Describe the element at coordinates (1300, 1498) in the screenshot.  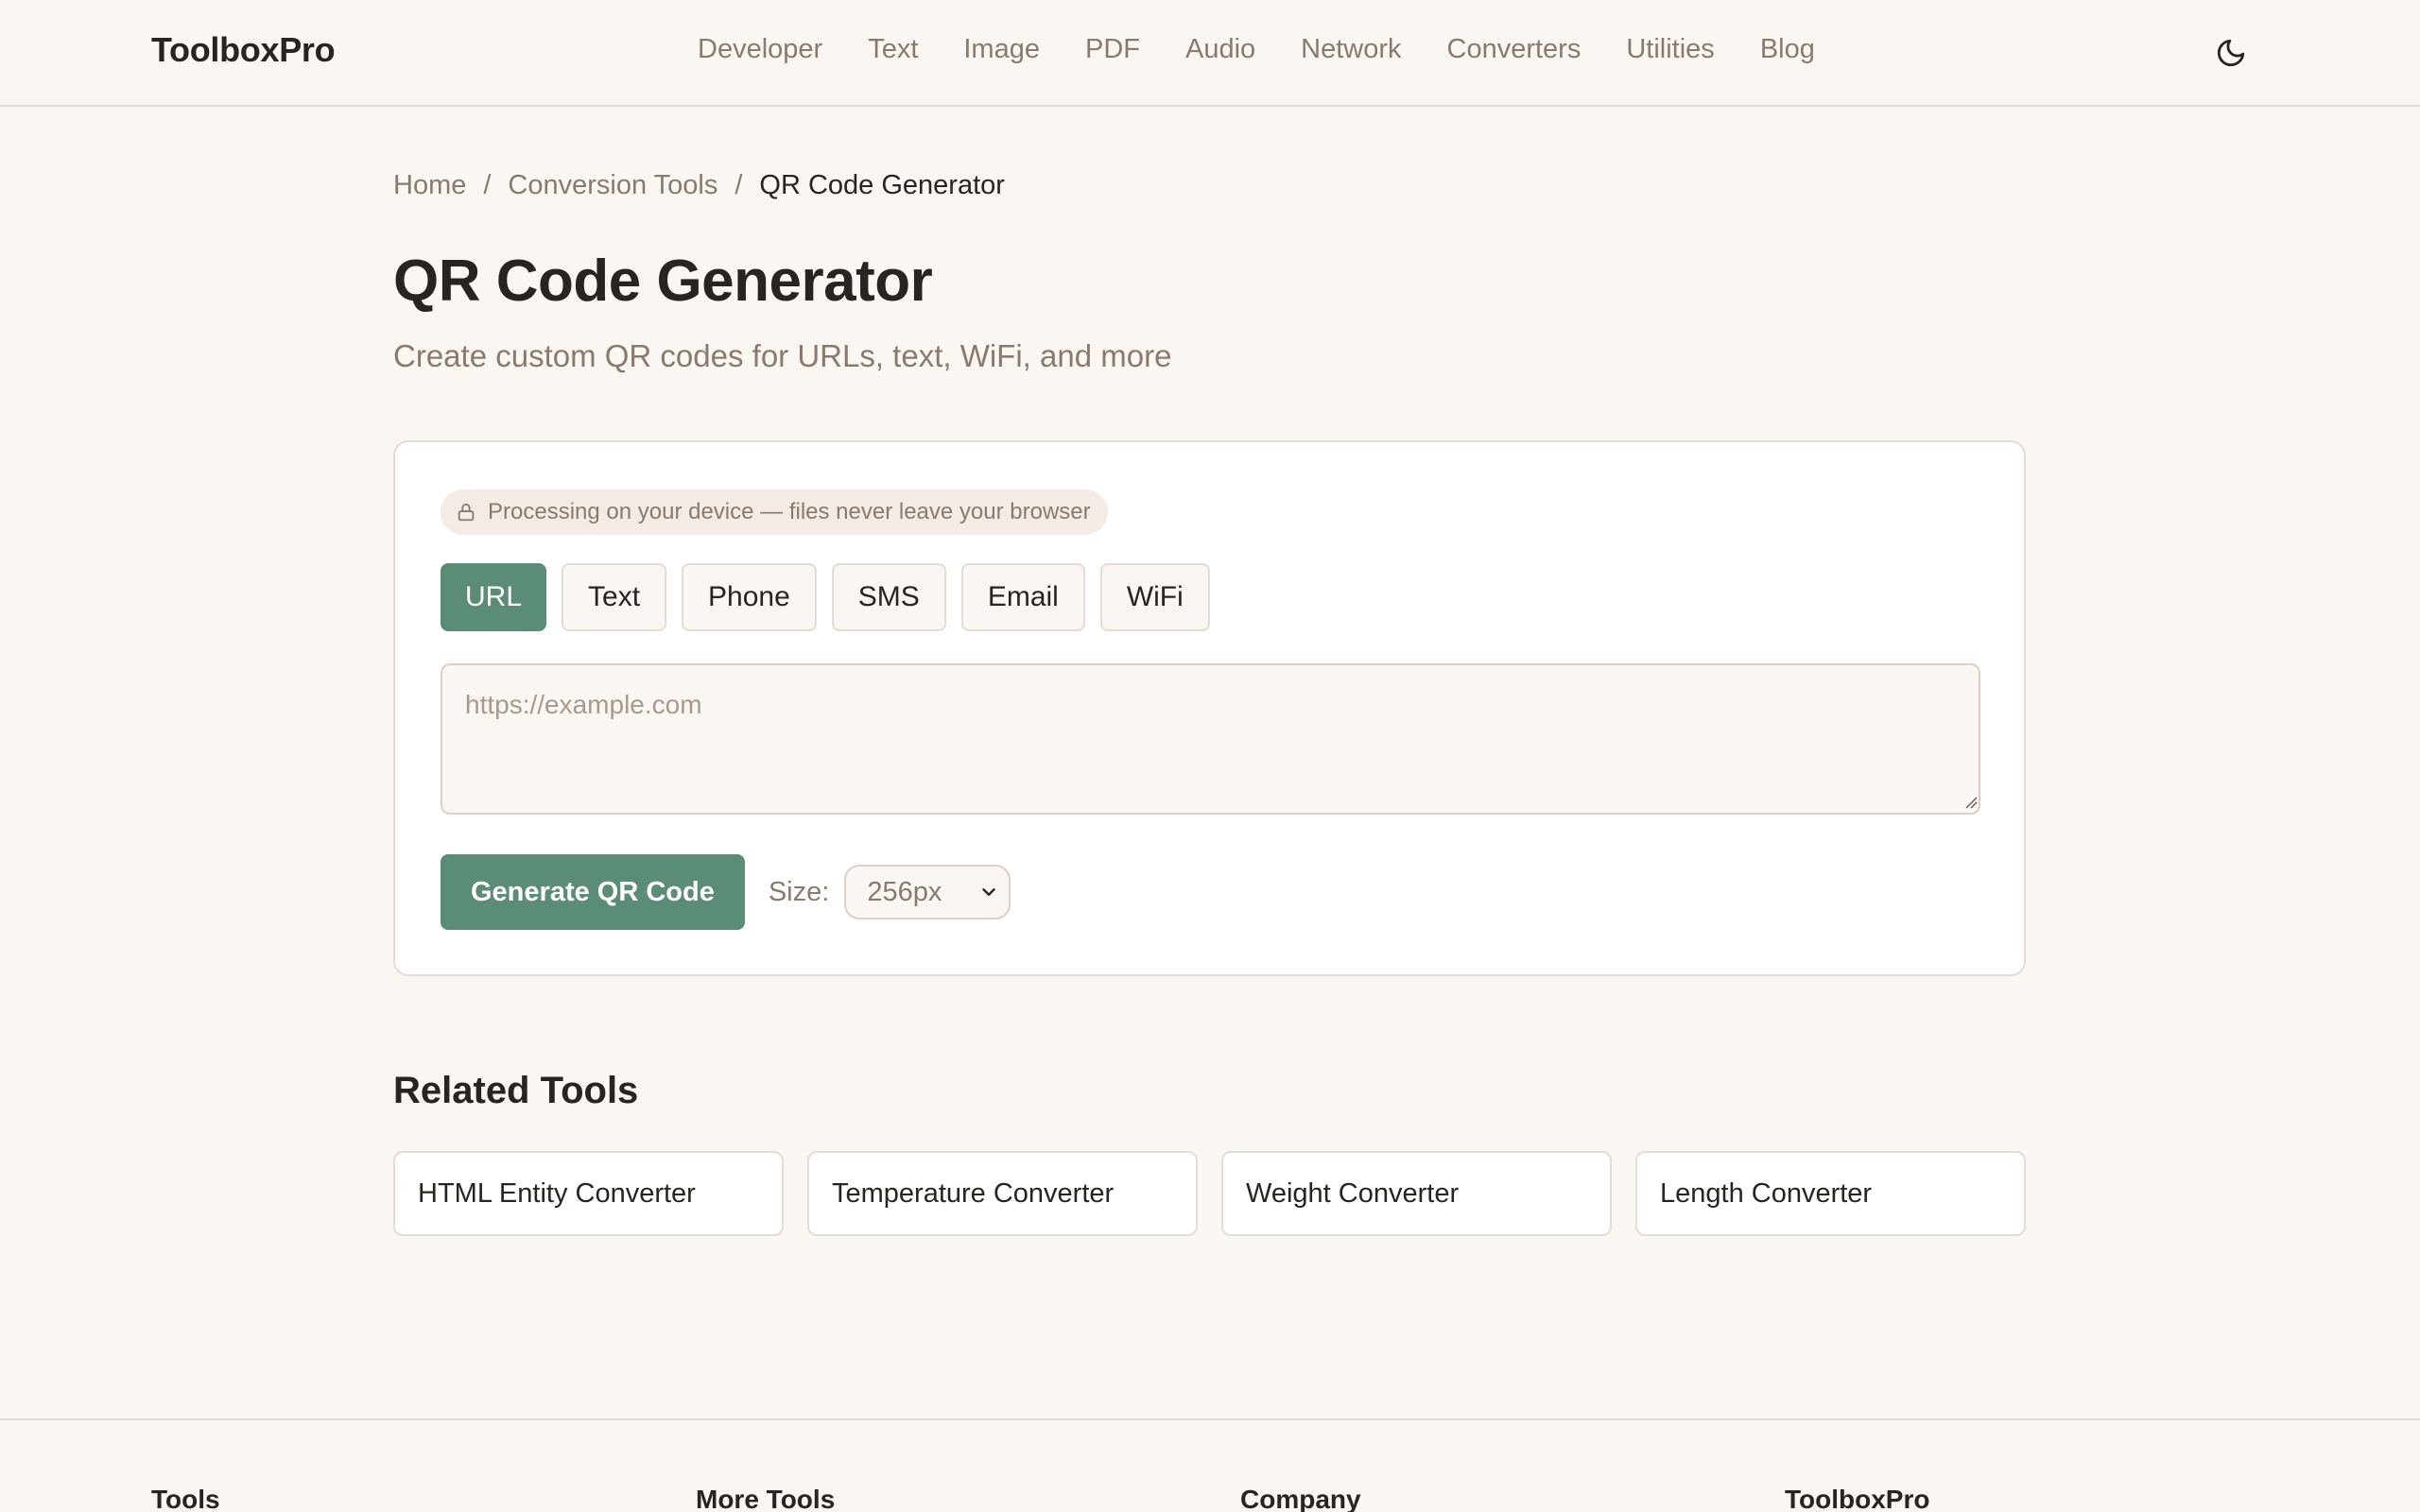
I see `footer-heading-company: Company` at that location.